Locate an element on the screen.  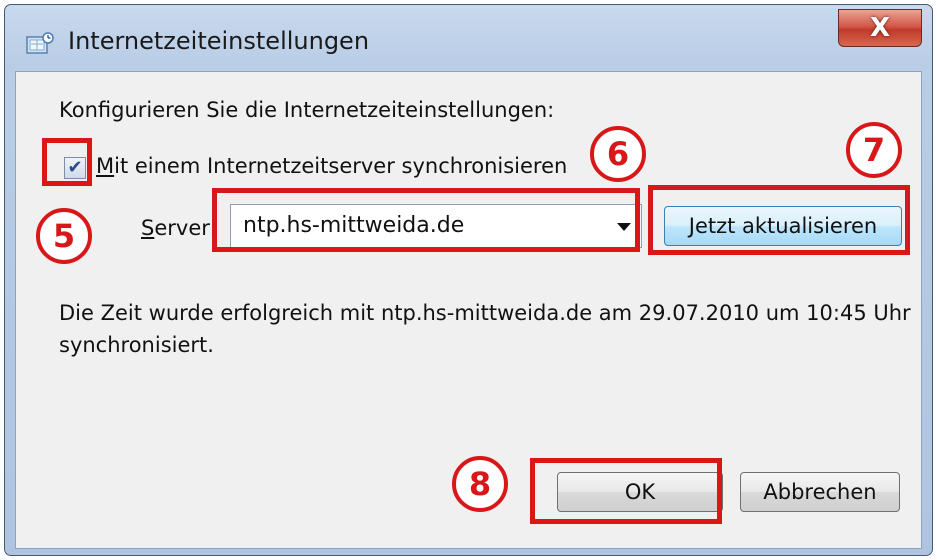
server-label-text: erver: is located at coordinates (185, 228).